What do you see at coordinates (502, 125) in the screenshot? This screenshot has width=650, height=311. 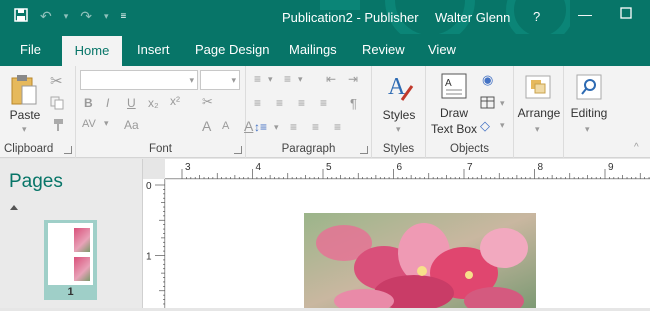 I see `shapes-dropdown-icon: ▾` at bounding box center [502, 125].